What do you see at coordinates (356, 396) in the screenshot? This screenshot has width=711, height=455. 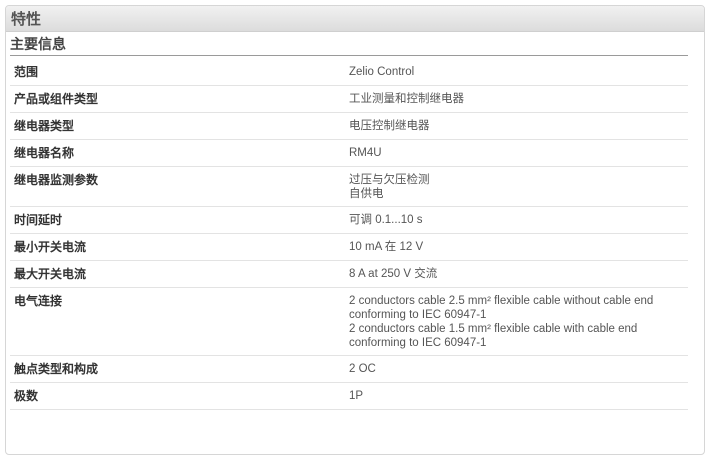 I see `spec-value-line: 1P` at bounding box center [356, 396].